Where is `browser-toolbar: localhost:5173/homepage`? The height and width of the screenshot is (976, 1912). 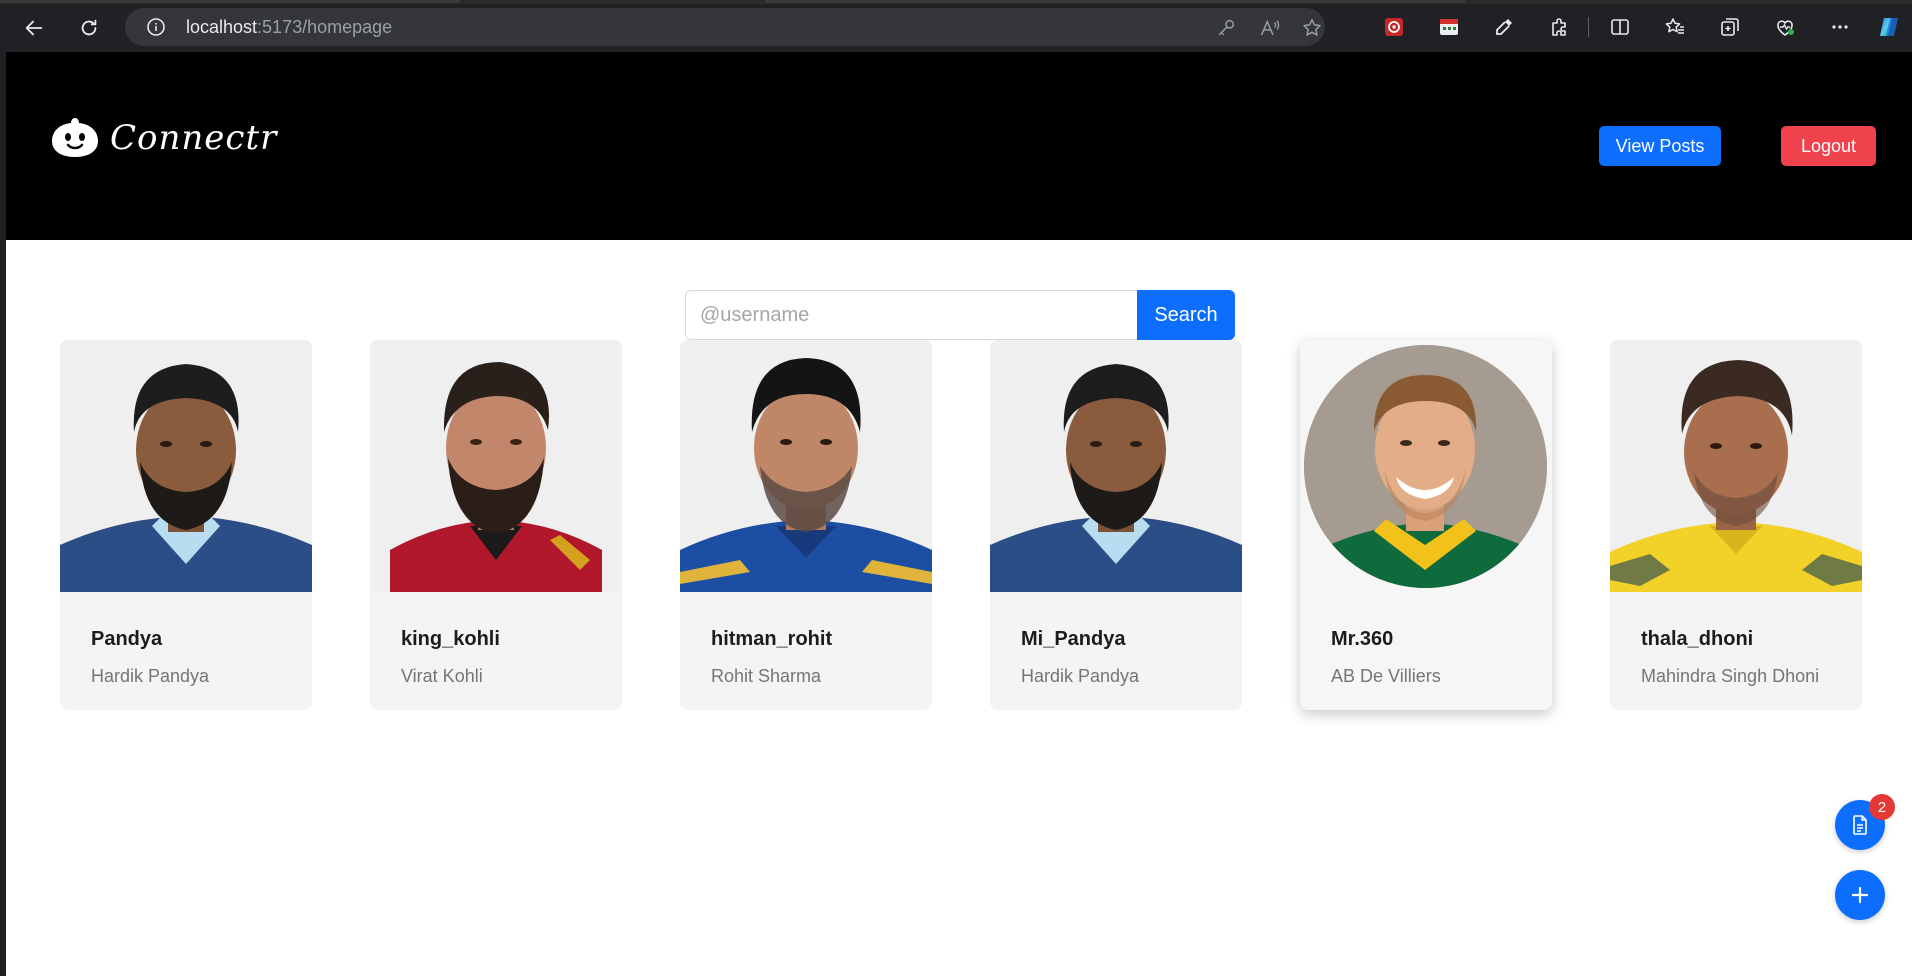
browser-toolbar: localhost:5173/homepage is located at coordinates (956, 26).